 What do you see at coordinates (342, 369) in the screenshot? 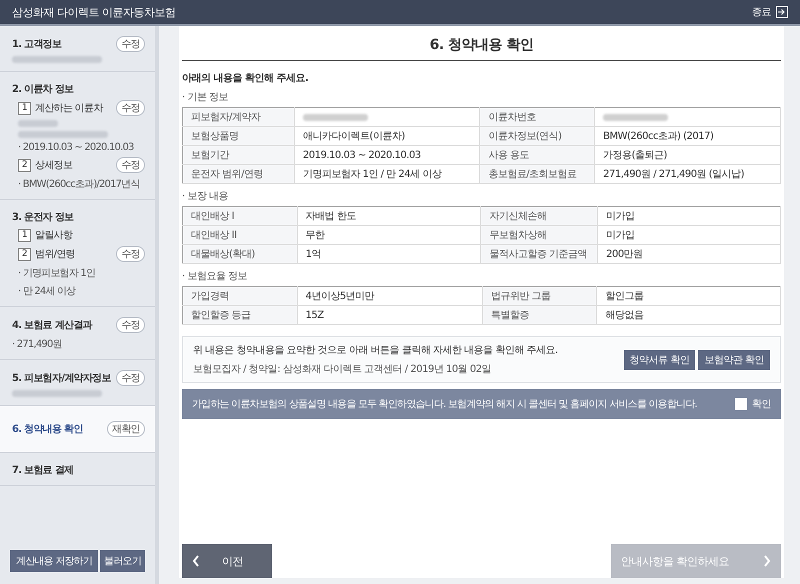
I see `notice-subtext: 보험모집자 / 청약일: 삼성화재 다이렉트 고객센터 / 2019년 10월 02일` at bounding box center [342, 369].